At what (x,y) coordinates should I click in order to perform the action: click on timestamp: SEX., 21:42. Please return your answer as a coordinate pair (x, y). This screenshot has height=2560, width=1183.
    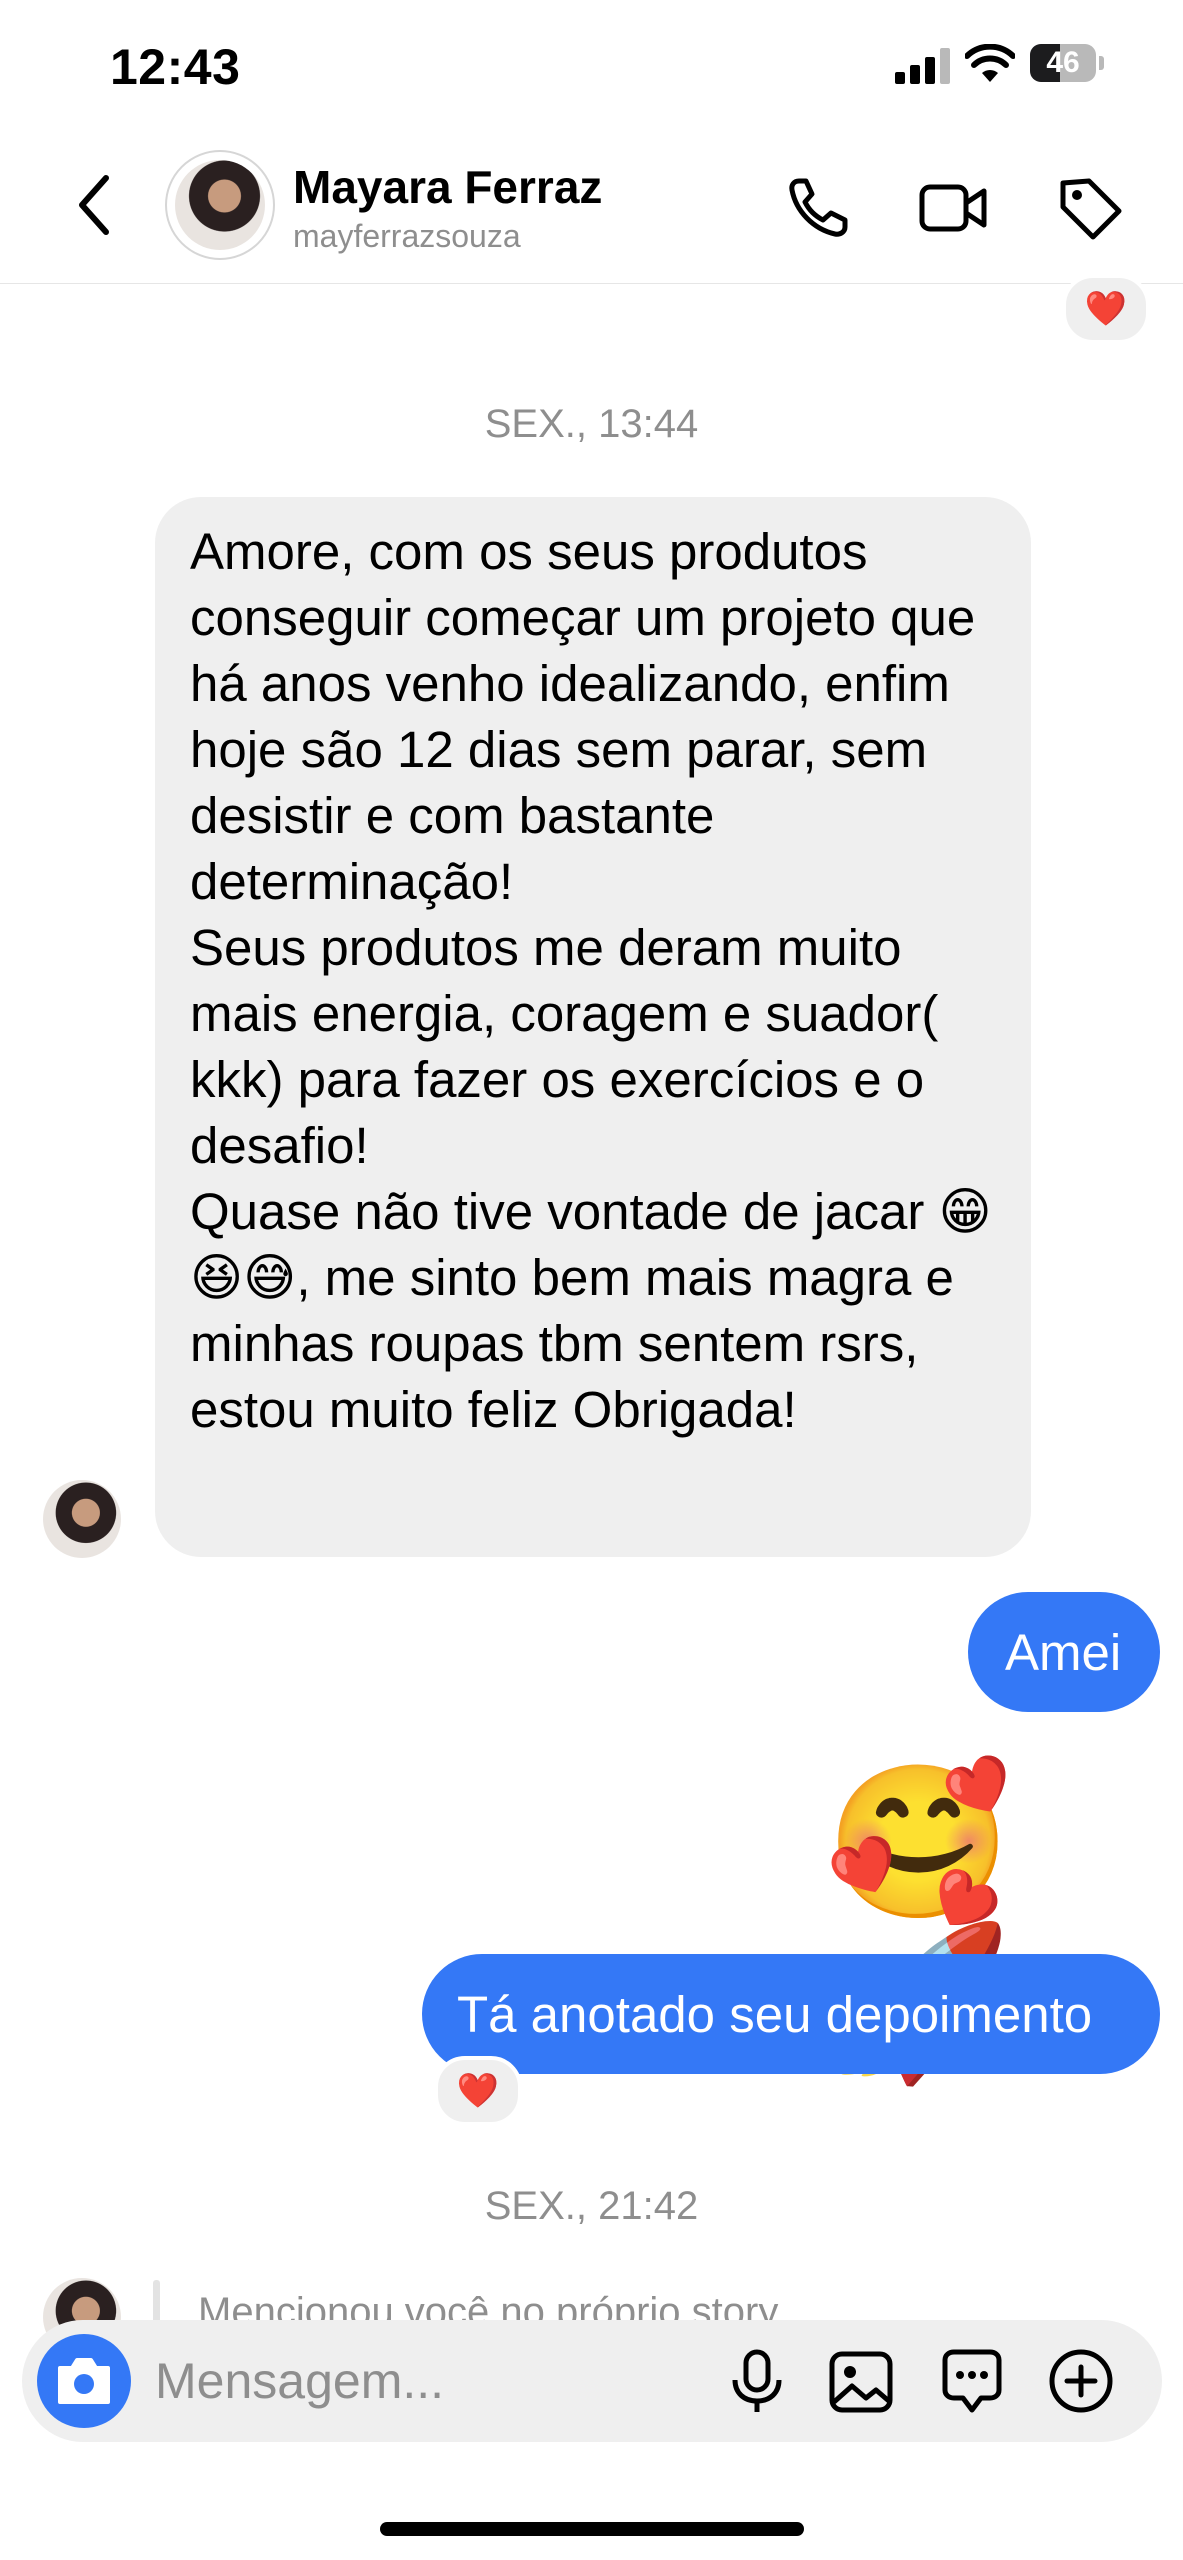
    Looking at the image, I should click on (591, 2206).